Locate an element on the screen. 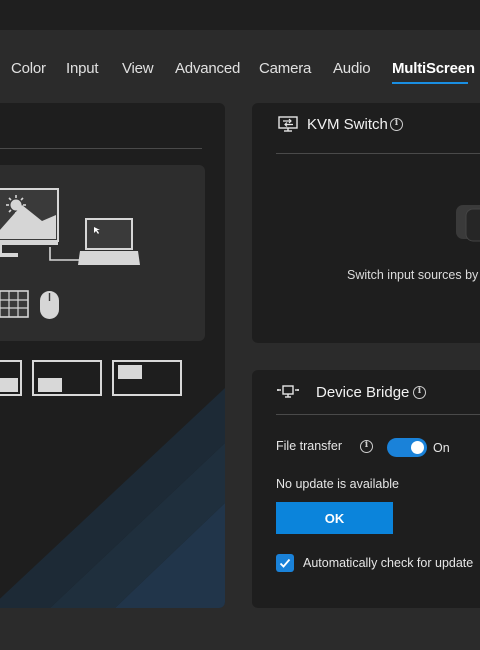  mouse-icon is located at coordinates (49, 305).